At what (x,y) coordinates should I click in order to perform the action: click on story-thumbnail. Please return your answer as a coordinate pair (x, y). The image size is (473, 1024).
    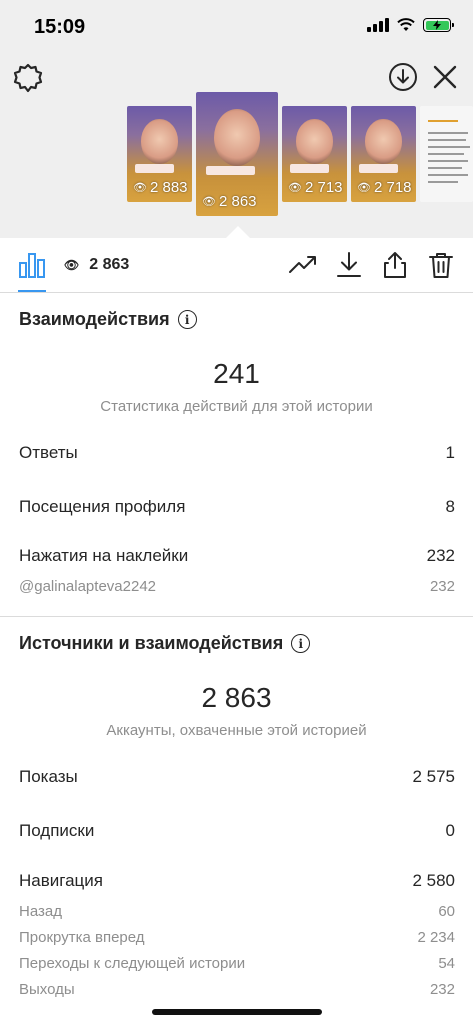
    Looking at the image, I should click on (446, 154).